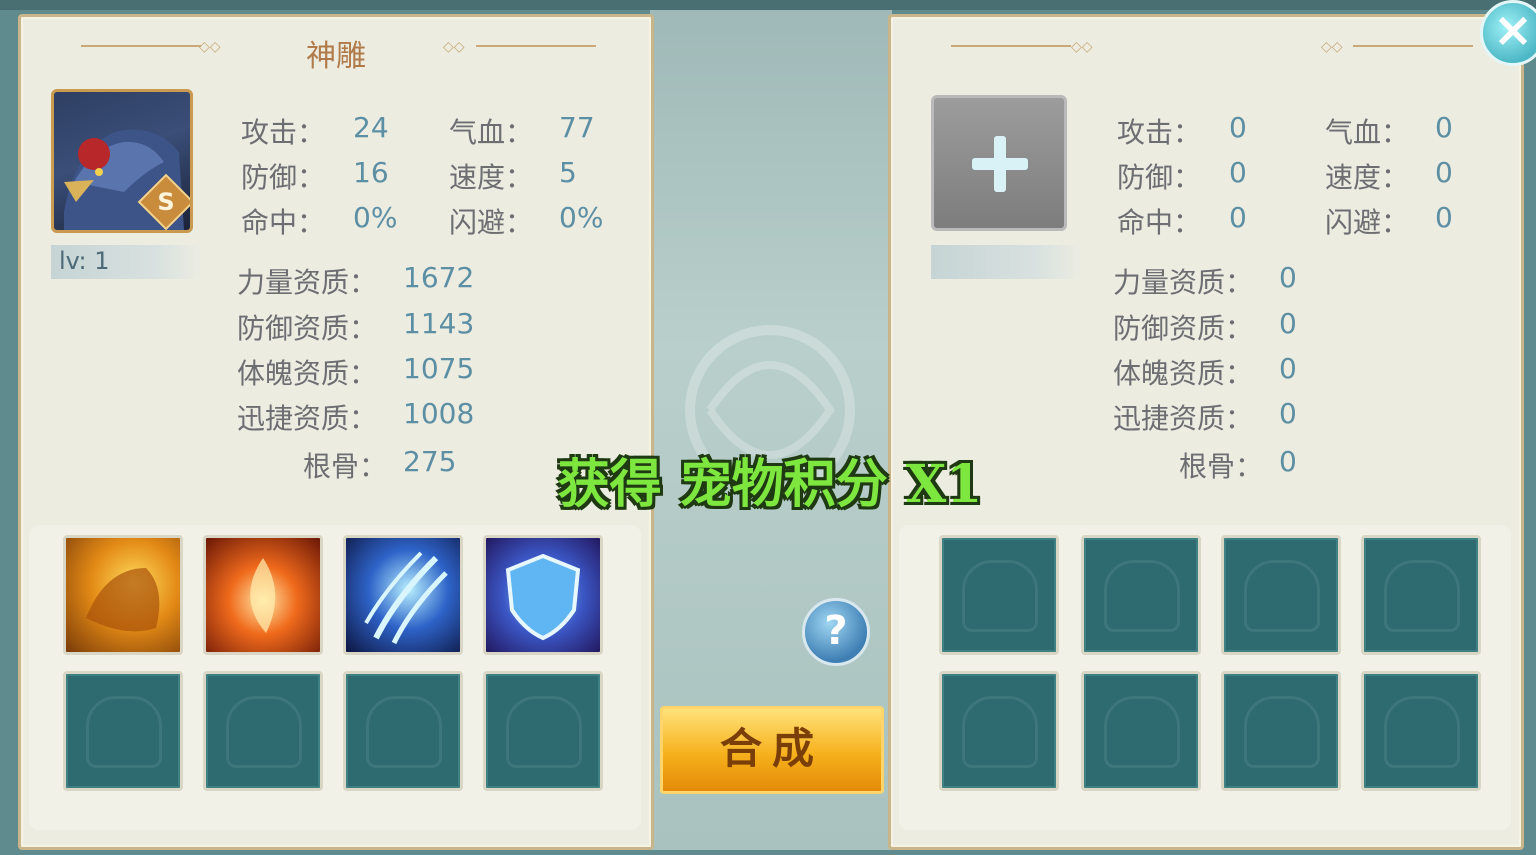  What do you see at coordinates (439, 323) in the screenshot?
I see `aptitude-value-defense: 1143` at bounding box center [439, 323].